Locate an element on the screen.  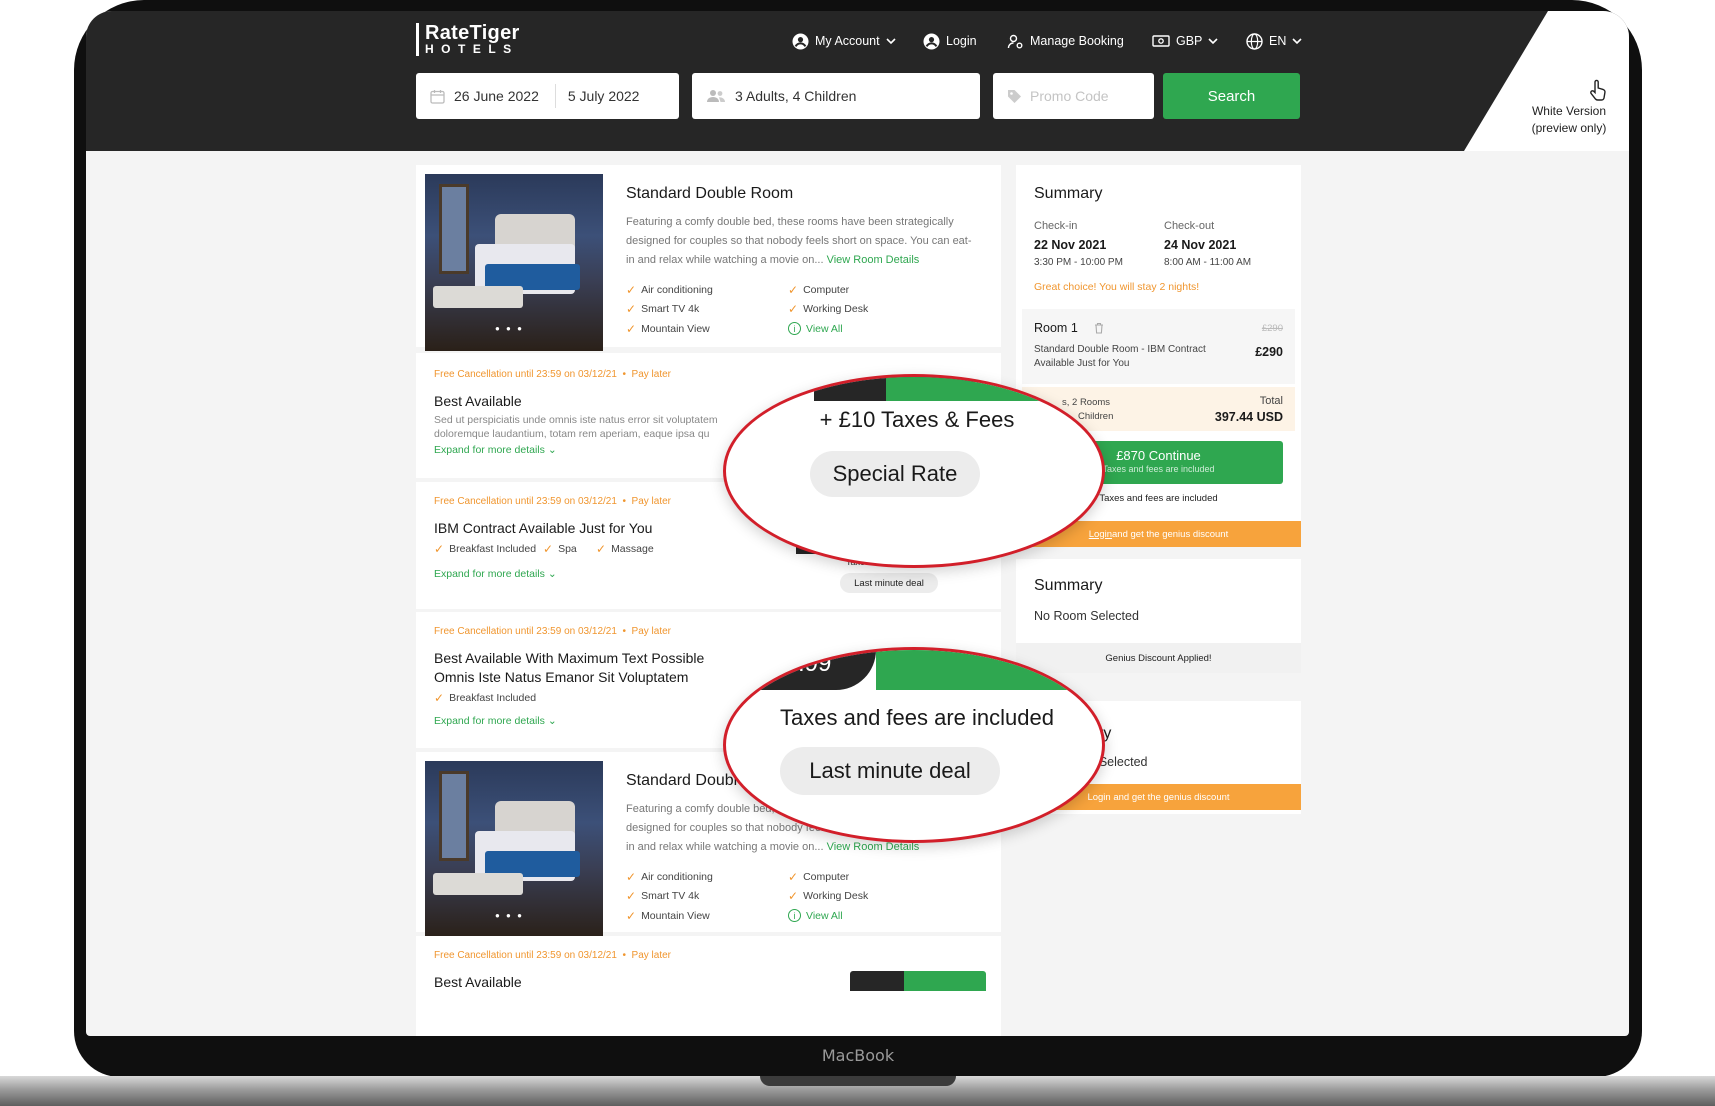
checkin-date: 22 Nov 2021 is located at coordinates (1070, 245).